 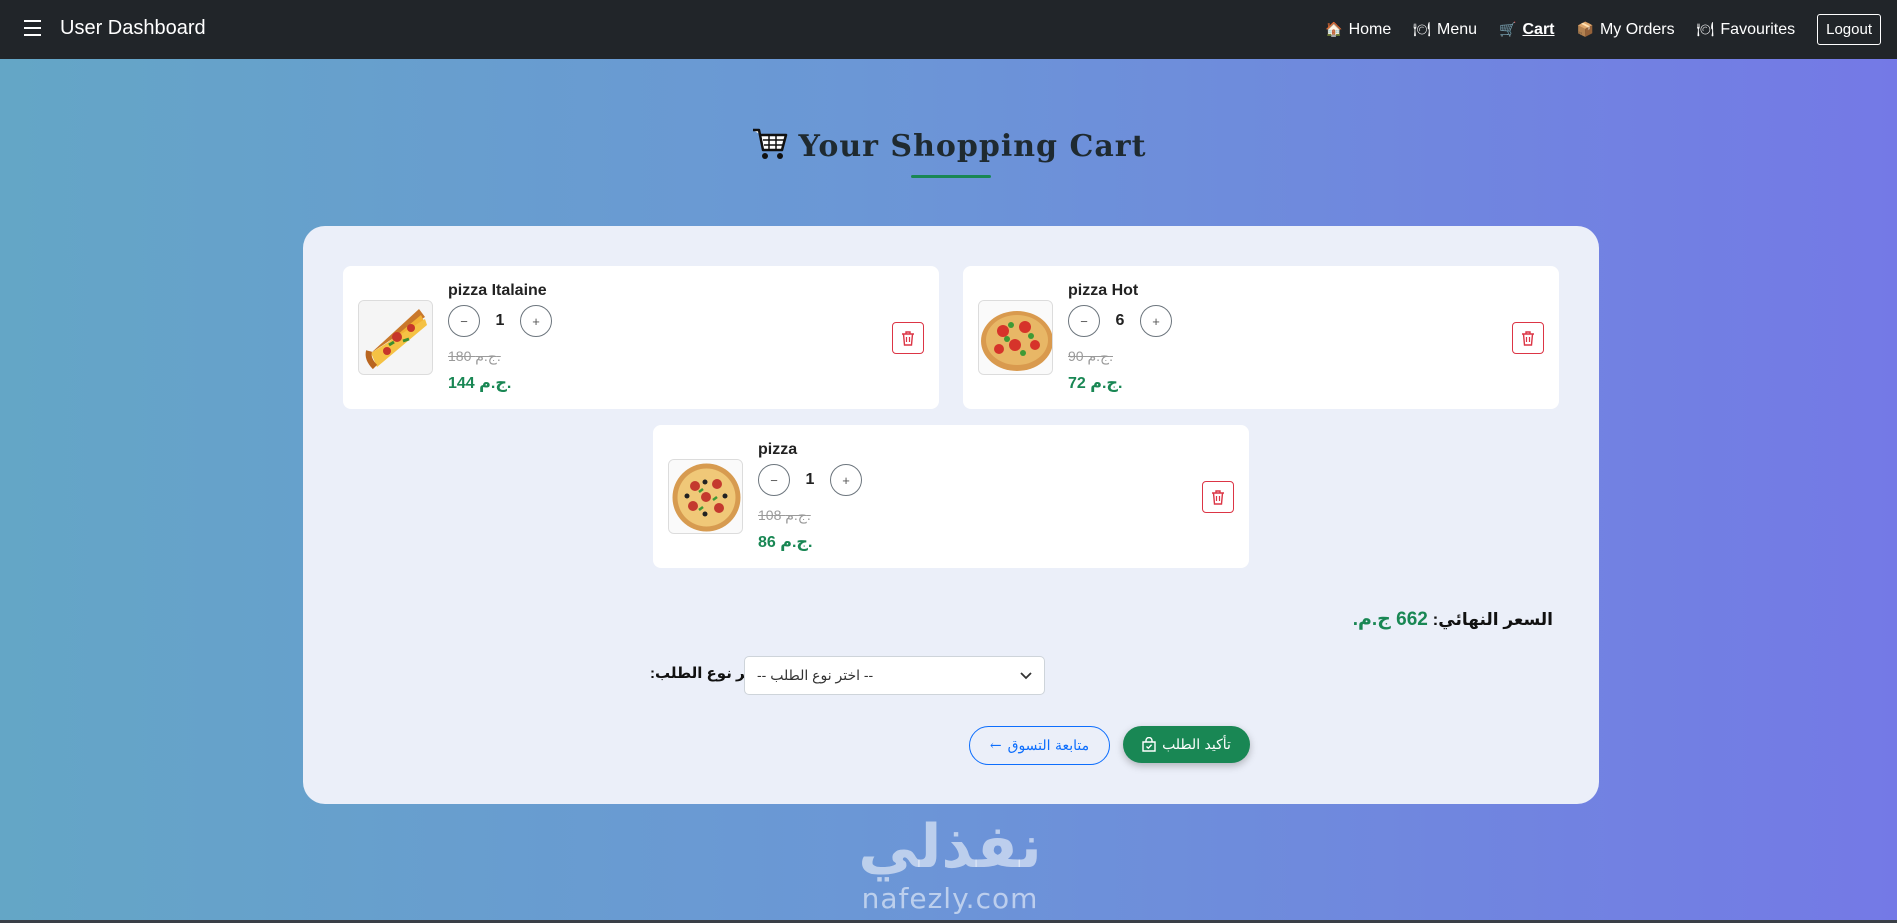 What do you see at coordinates (1048, 745) in the screenshot?
I see `continue-shopping-label: متابعة التسوق` at bounding box center [1048, 745].